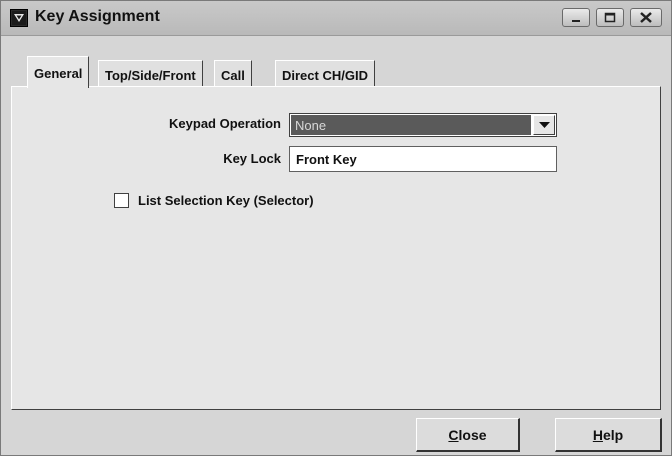 This screenshot has height=456, width=672. I want to click on close-label-rest: lose, so click(472, 435).